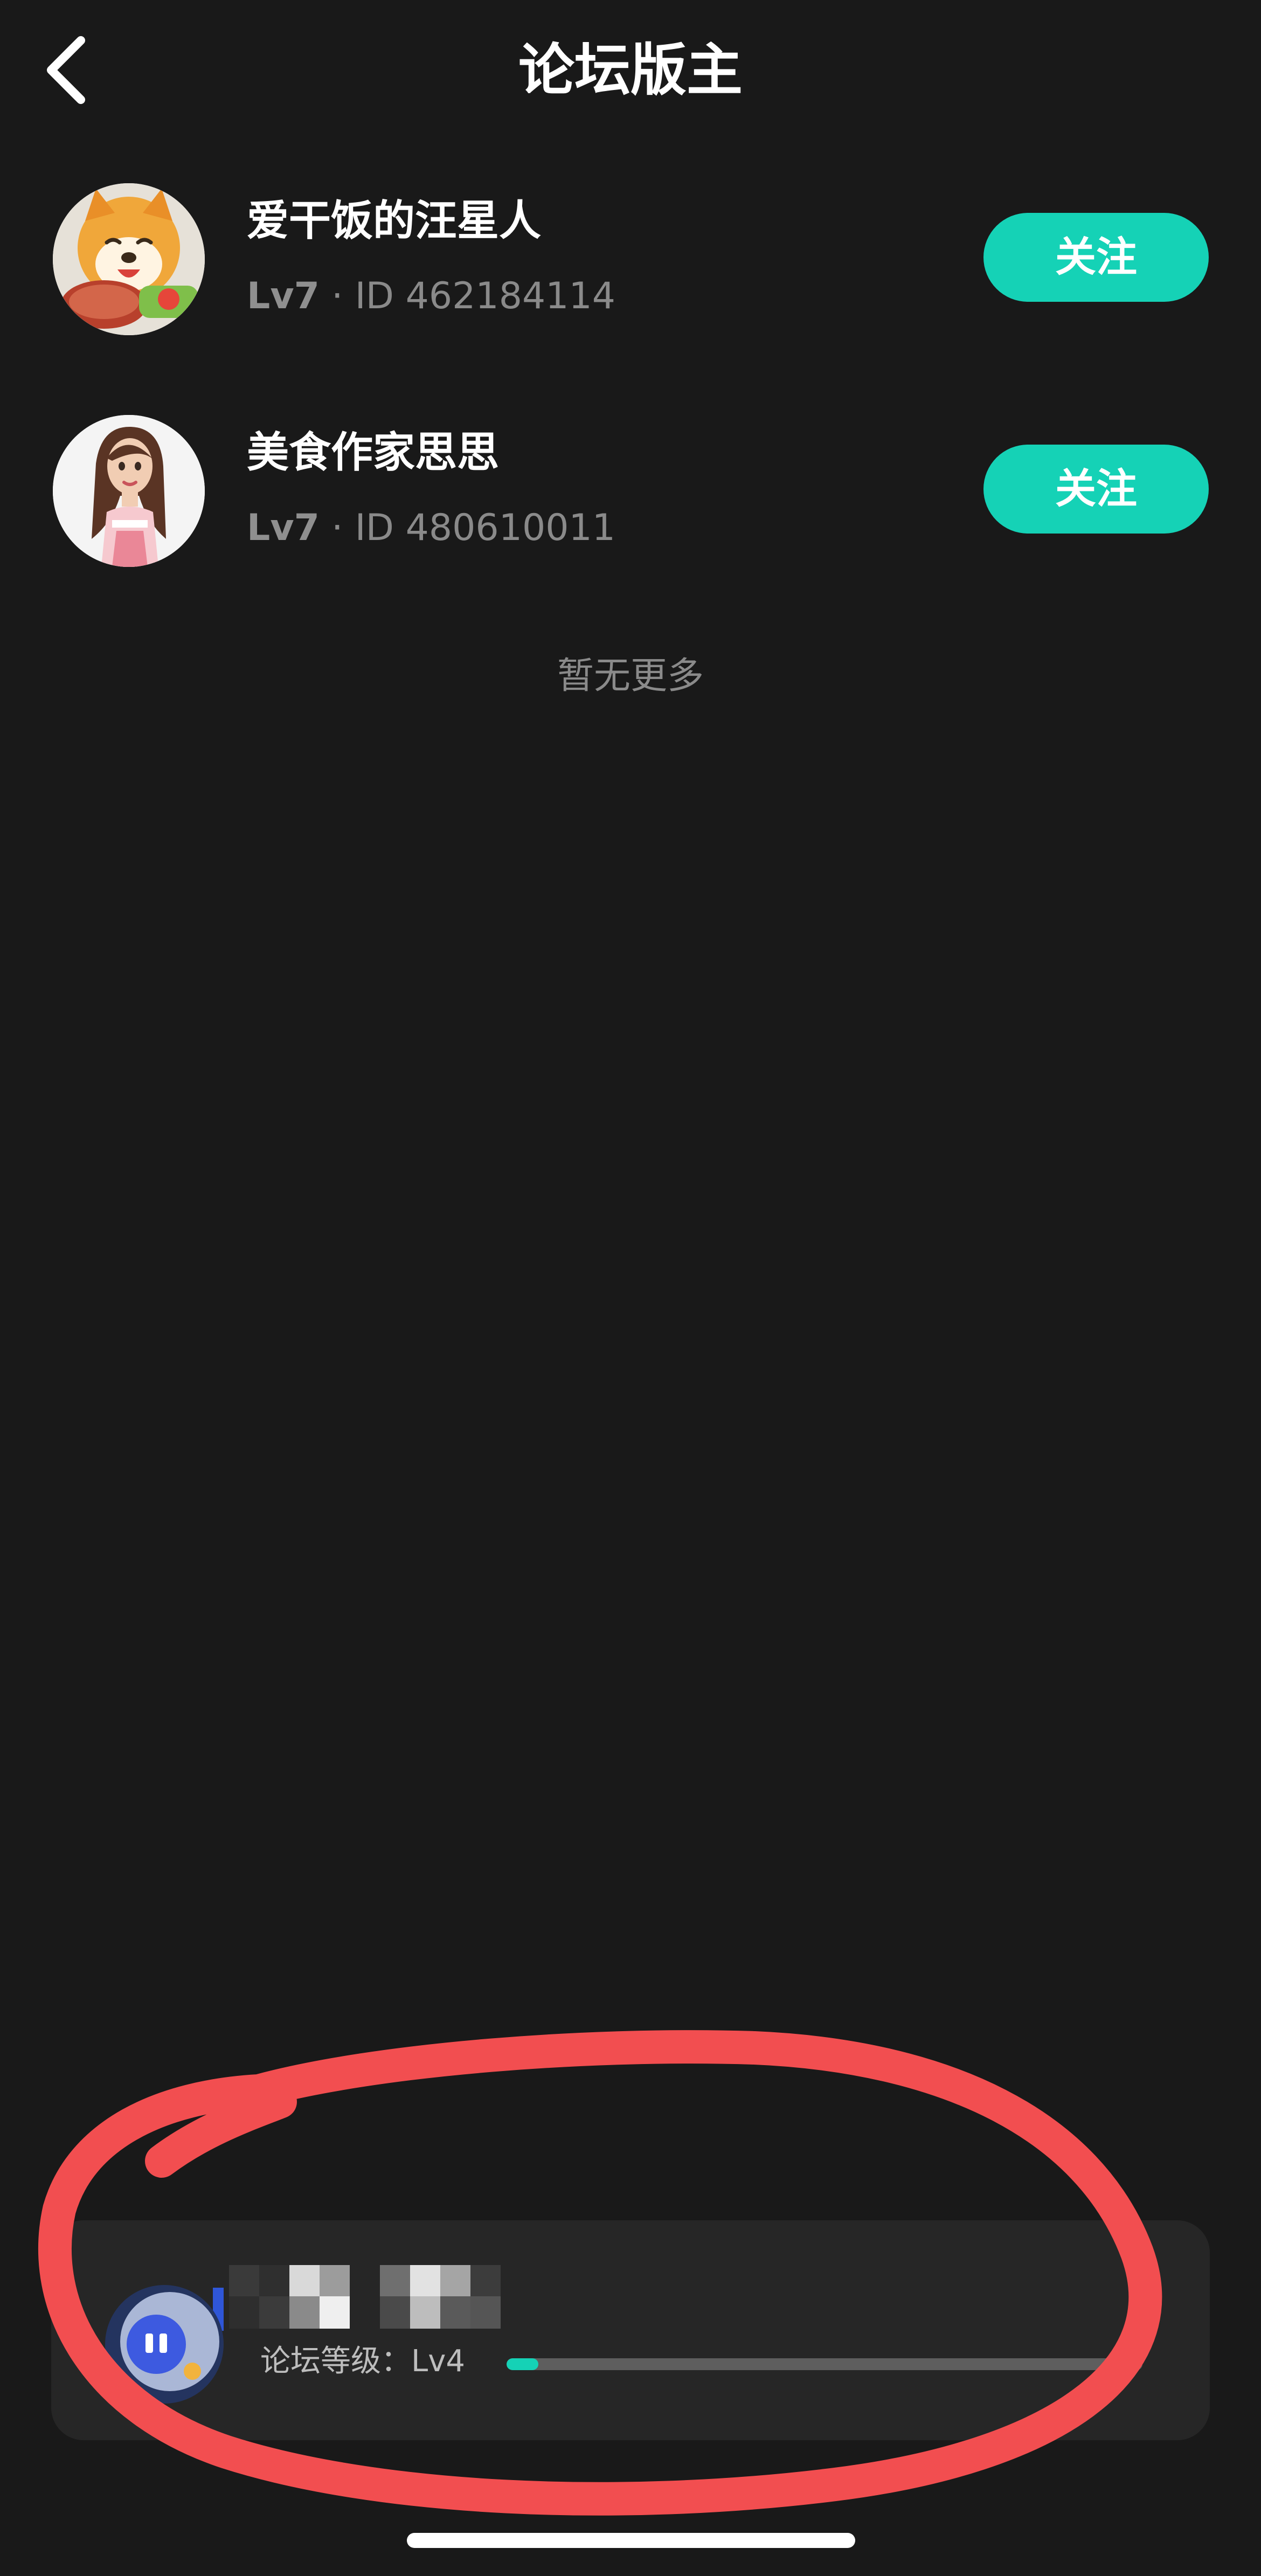  Describe the element at coordinates (362, 2361) in the screenshot. I see `forum-level-label: 论坛等级：Lv4` at that location.